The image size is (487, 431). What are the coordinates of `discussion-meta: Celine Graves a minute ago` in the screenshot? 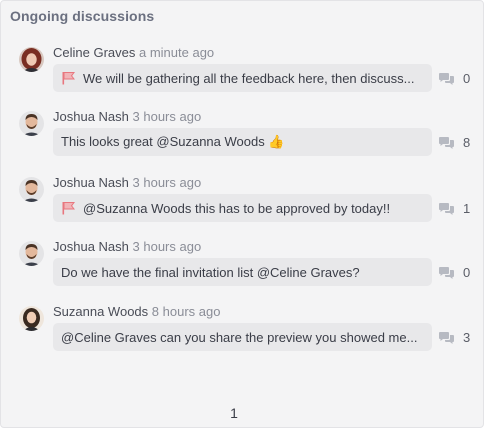 It's located at (133, 53).